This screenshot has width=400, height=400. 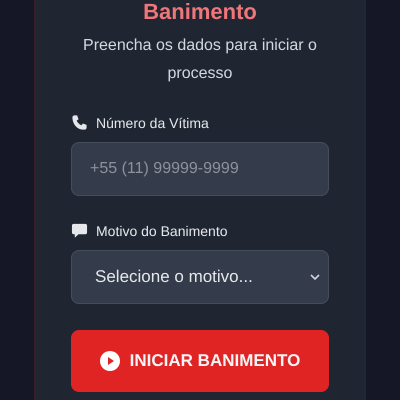 I want to click on play-icon, so click(x=110, y=361).